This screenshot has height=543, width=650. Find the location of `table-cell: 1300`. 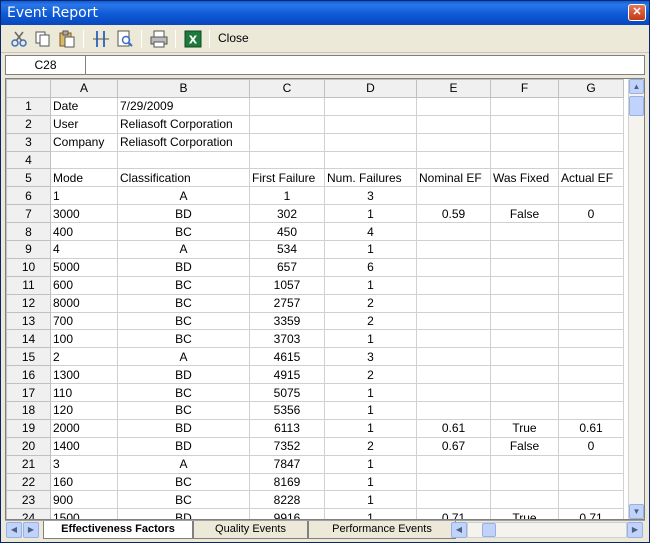

table-cell: 1300 is located at coordinates (84, 375).